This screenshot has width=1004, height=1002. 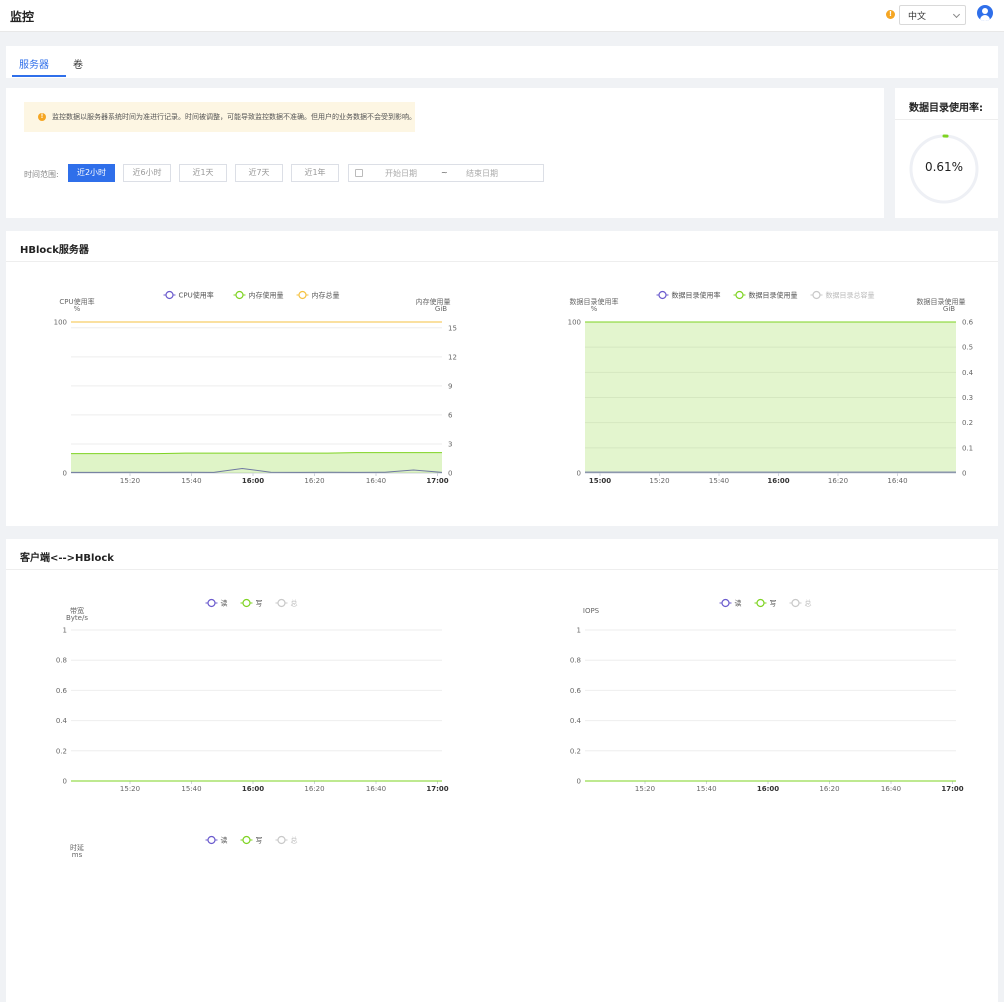 I want to click on cpu-chart-y-right-tick: 0, so click(x=450, y=474).